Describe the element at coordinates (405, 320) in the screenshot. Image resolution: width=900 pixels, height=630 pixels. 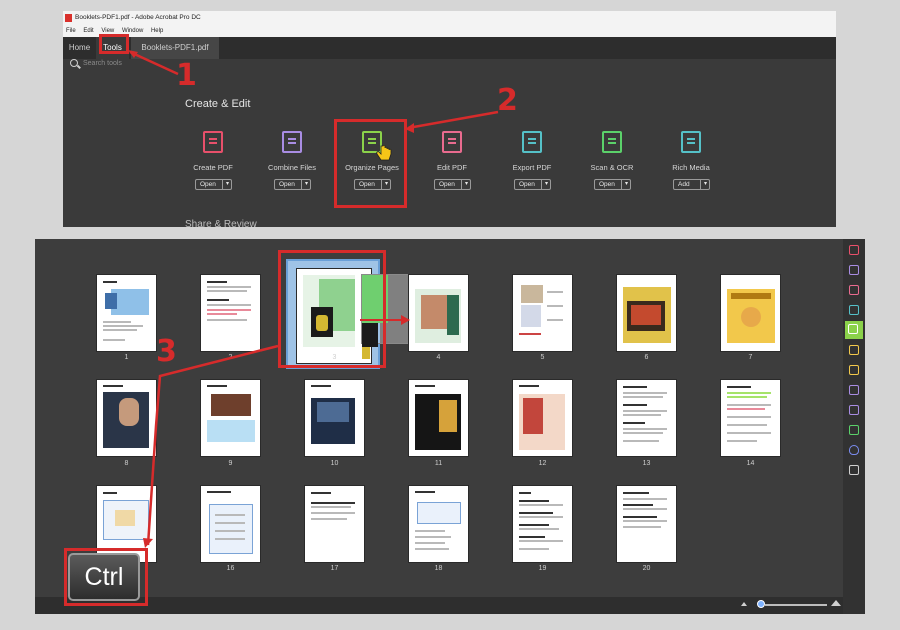
I see `drag-arrow-head` at that location.